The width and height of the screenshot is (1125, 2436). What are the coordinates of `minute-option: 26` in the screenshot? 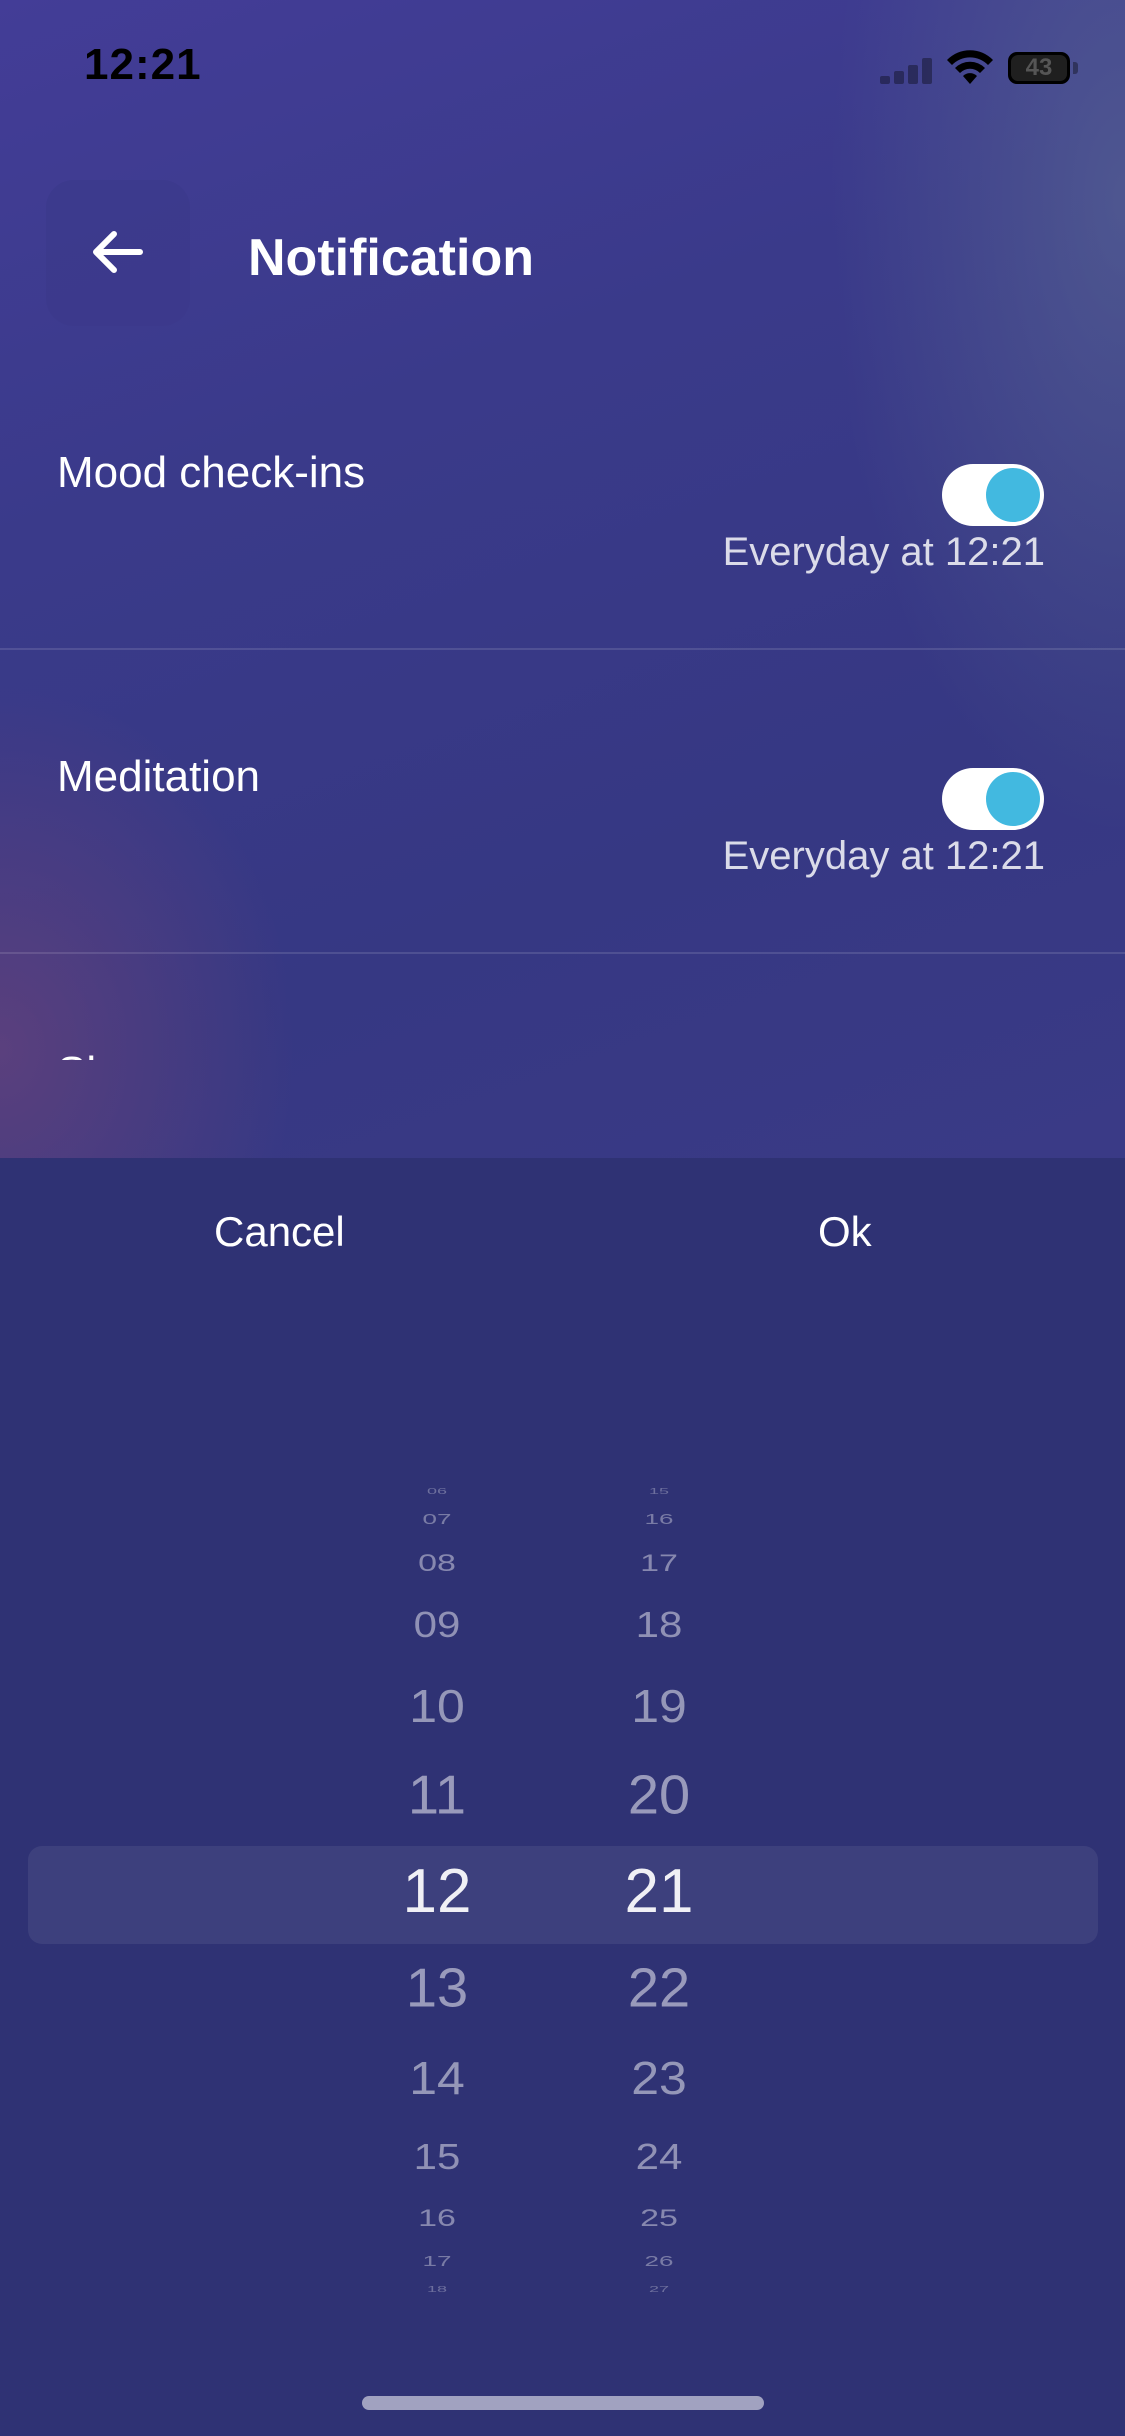 It's located at (659, 2261).